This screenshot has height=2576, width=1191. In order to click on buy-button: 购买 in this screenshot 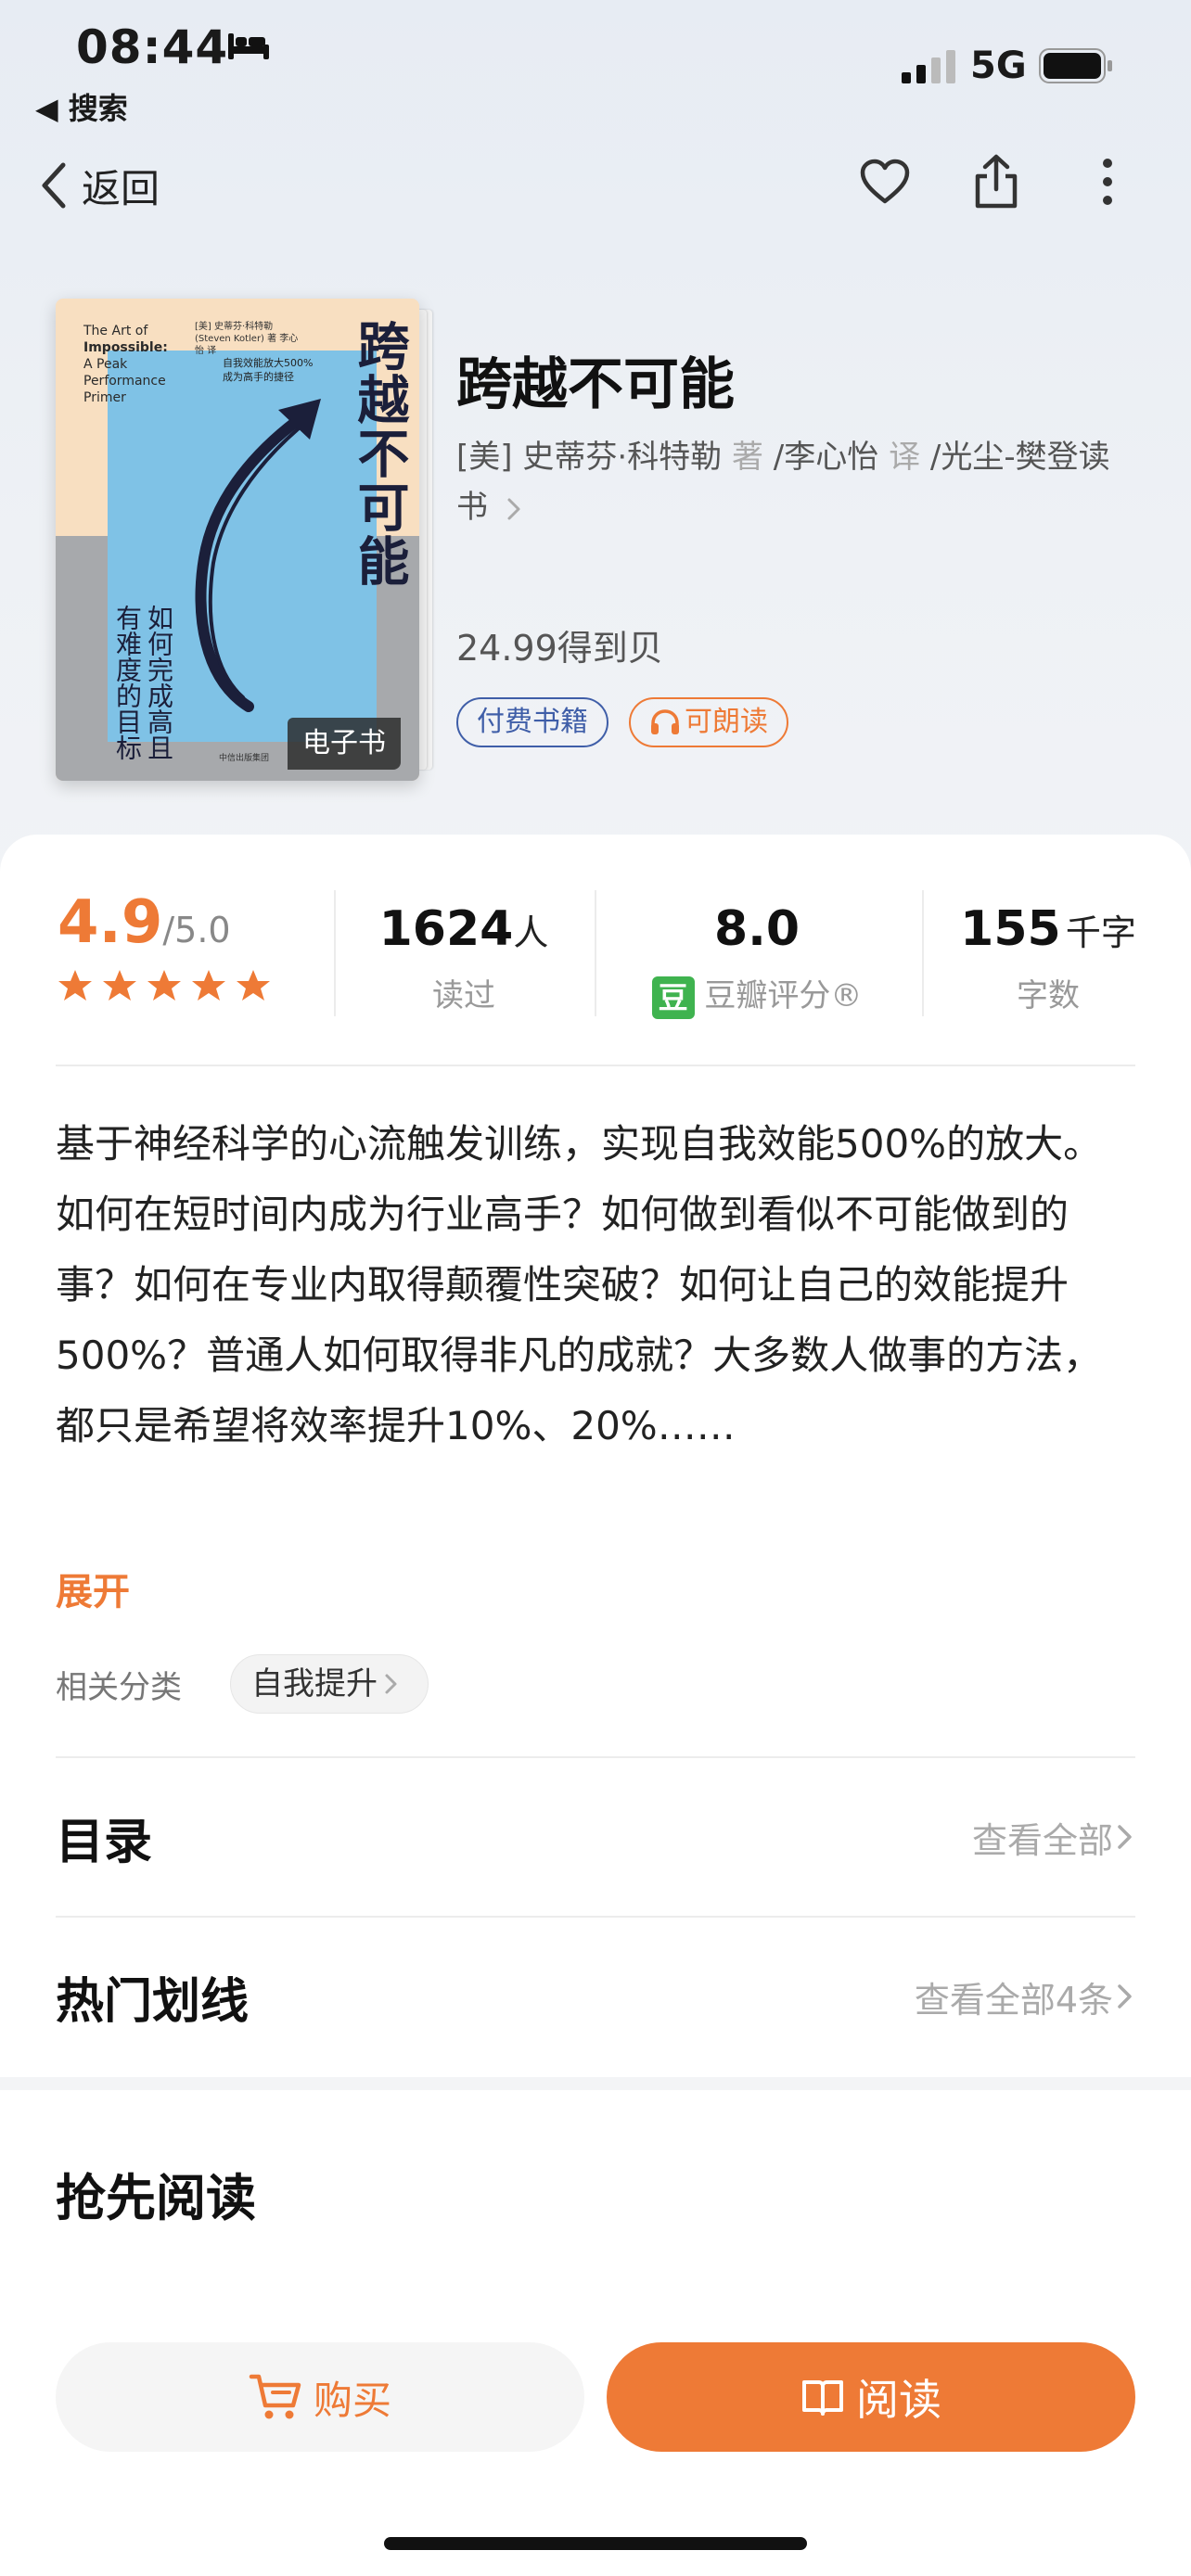, I will do `click(320, 2397)`.